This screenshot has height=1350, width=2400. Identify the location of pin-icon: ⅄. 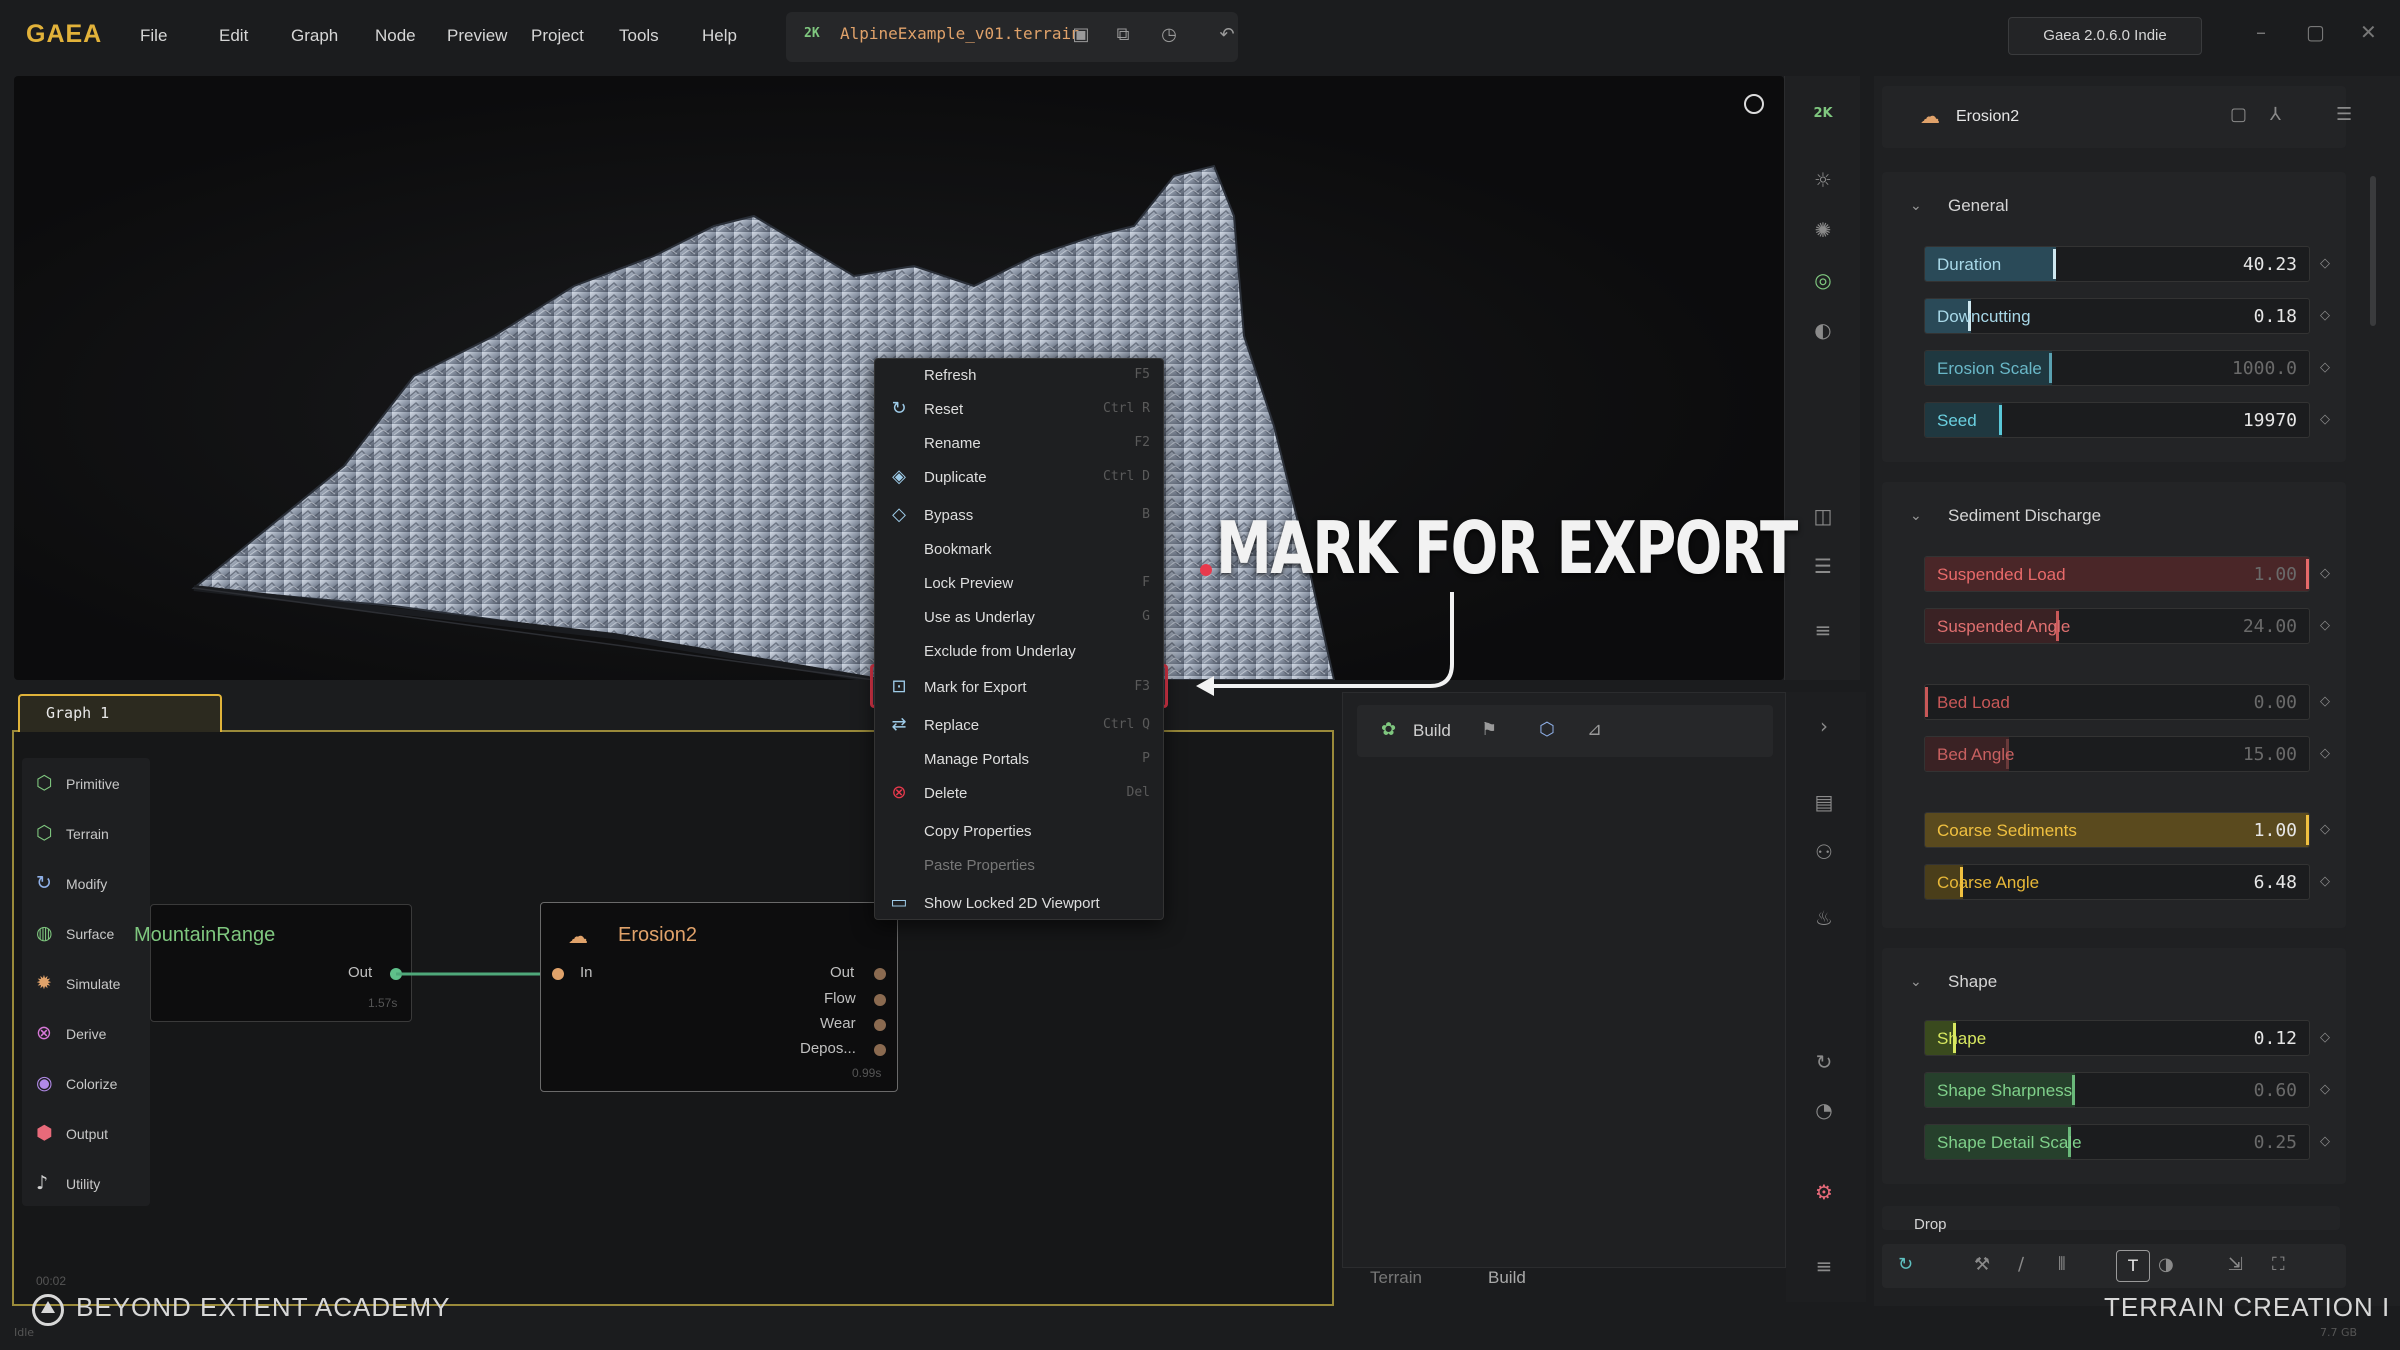
(2275, 114).